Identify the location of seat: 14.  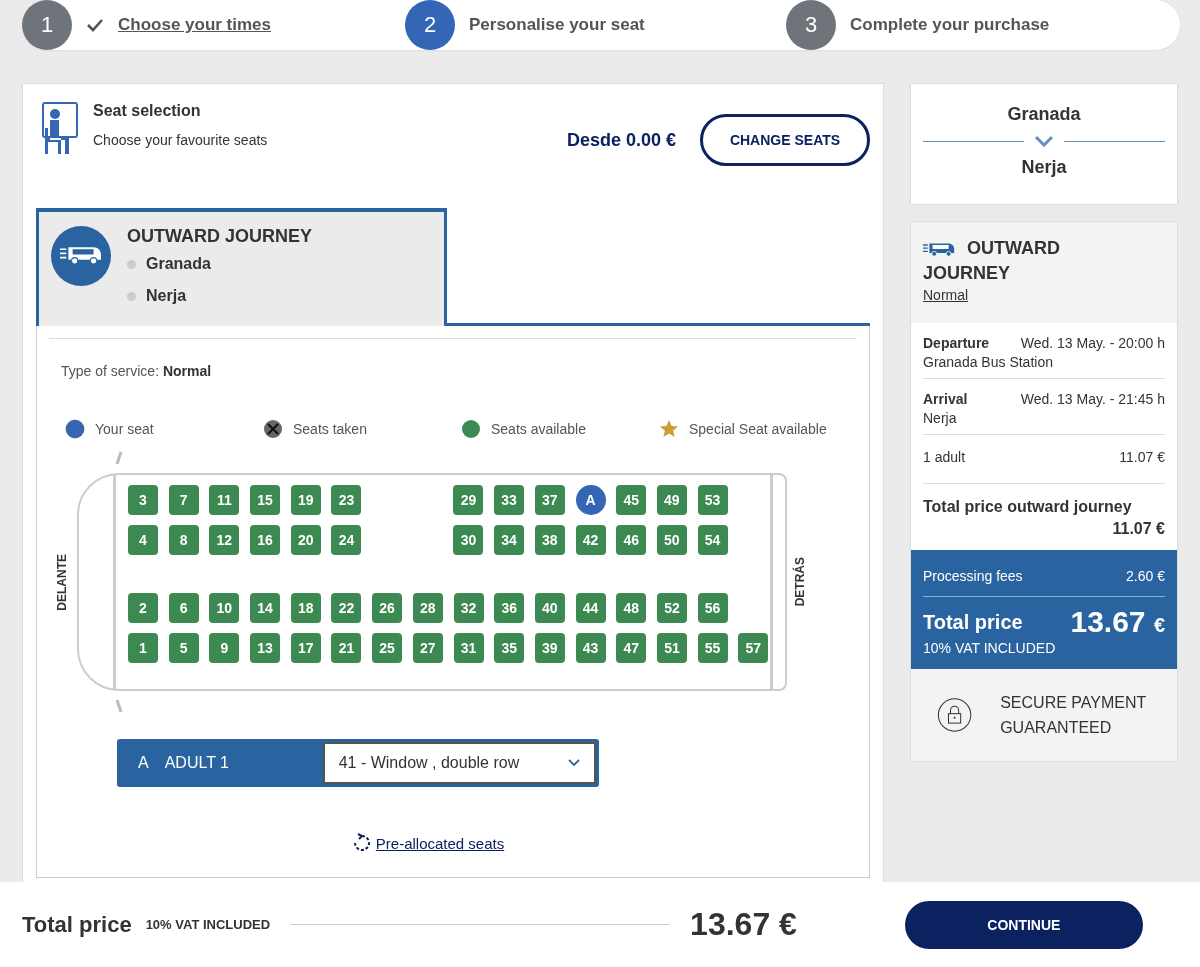
(265, 608).